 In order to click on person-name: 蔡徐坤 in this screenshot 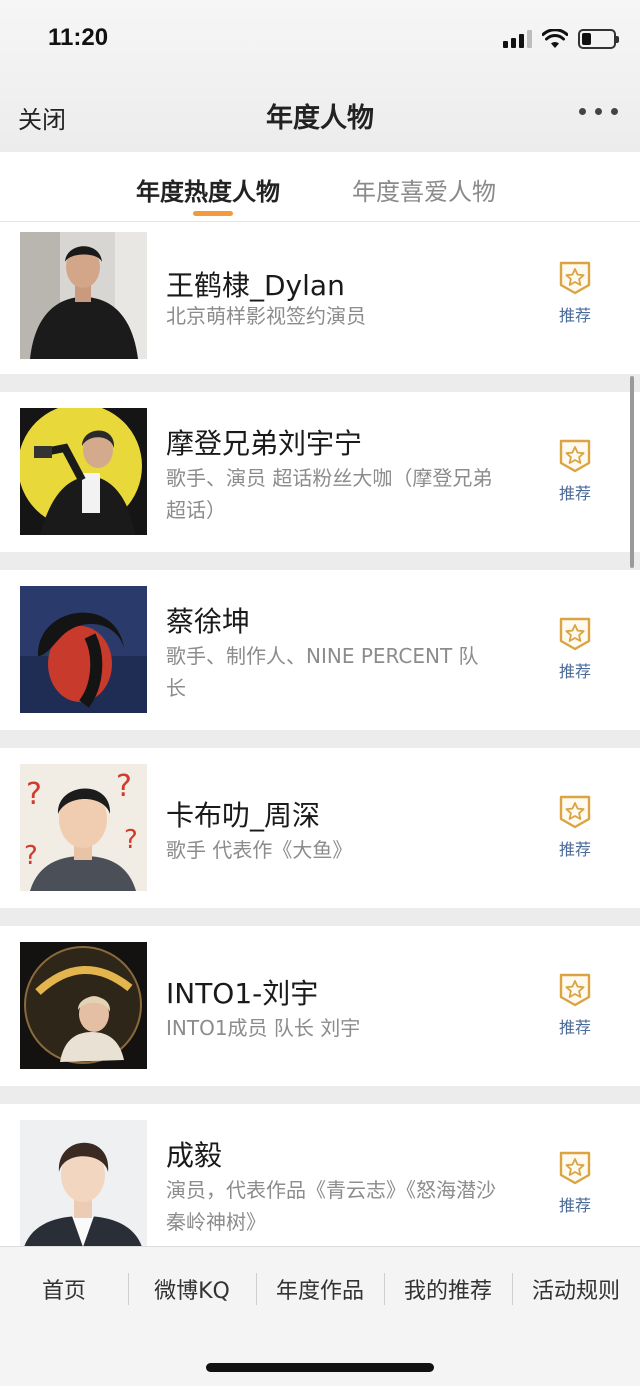, I will do `click(208, 621)`.